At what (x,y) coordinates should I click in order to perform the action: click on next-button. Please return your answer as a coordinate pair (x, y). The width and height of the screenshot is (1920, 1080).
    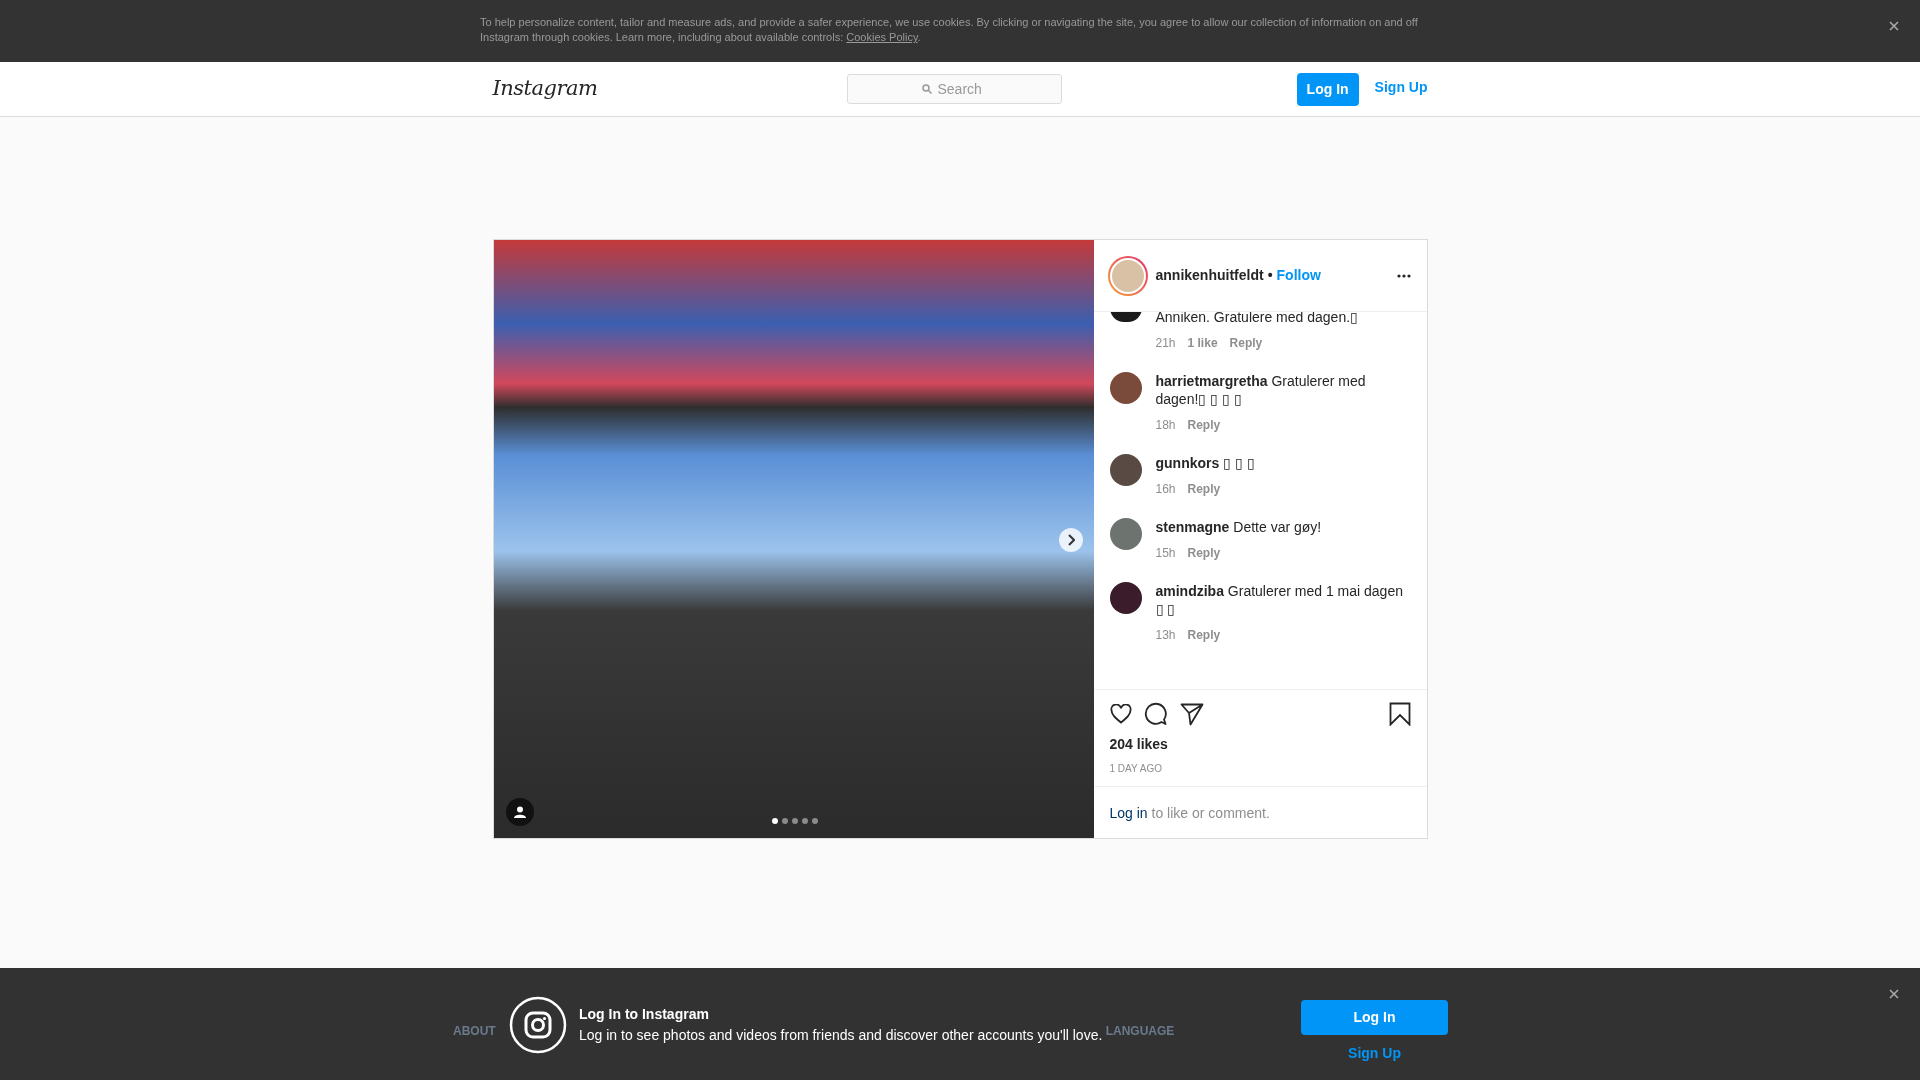
    Looking at the image, I should click on (1070, 540).